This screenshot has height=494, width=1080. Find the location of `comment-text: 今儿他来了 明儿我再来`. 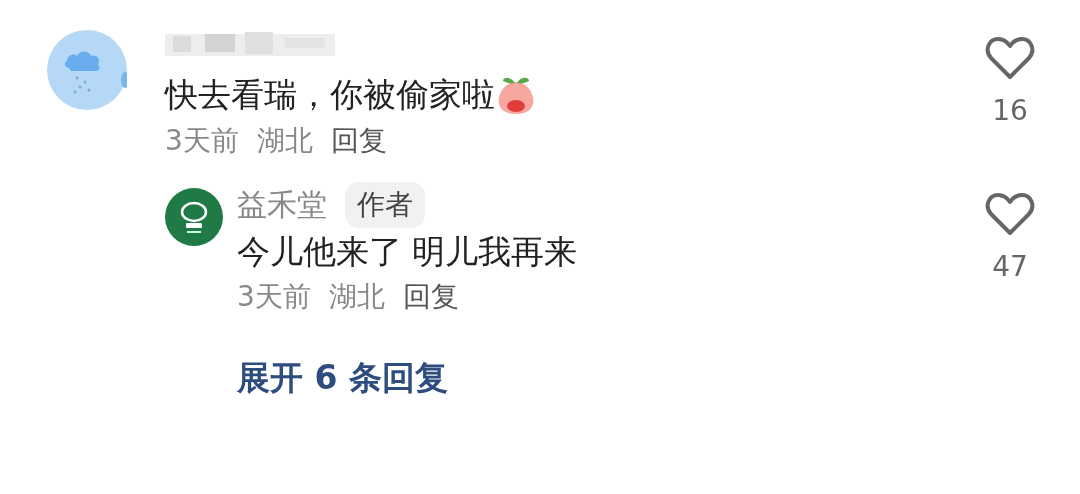

comment-text: 今儿他来了 明儿我再来 is located at coordinates (407, 252).